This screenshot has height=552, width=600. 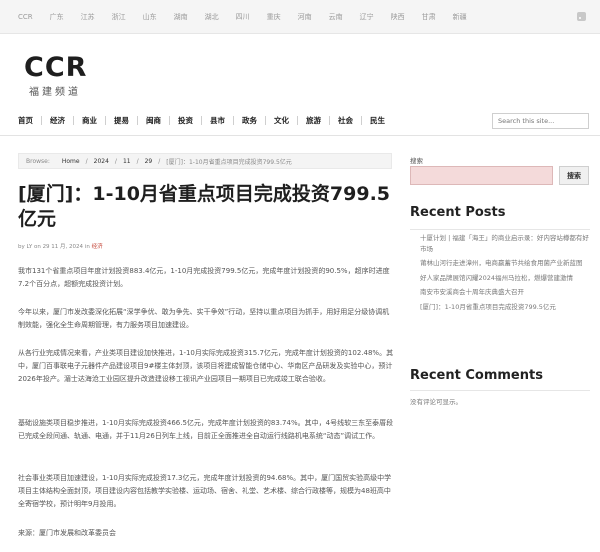 What do you see at coordinates (25, 17) in the screenshot?
I see `region-link: CCR` at bounding box center [25, 17].